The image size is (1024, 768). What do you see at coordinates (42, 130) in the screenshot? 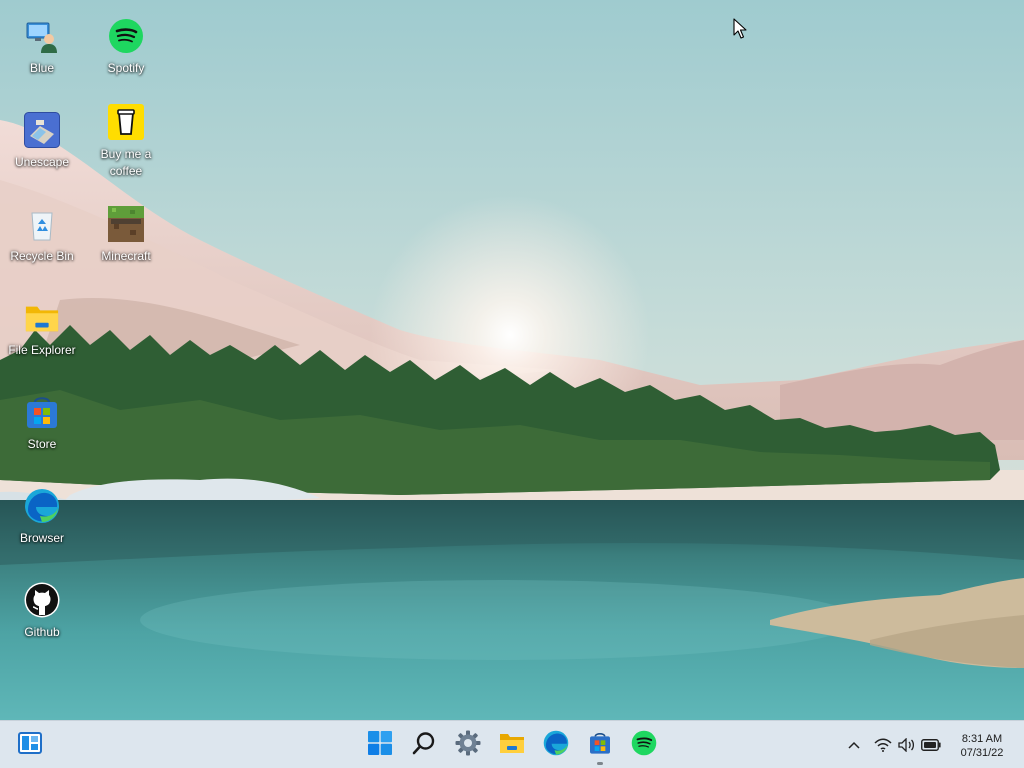
I see `unescape-game-icon` at bounding box center [42, 130].